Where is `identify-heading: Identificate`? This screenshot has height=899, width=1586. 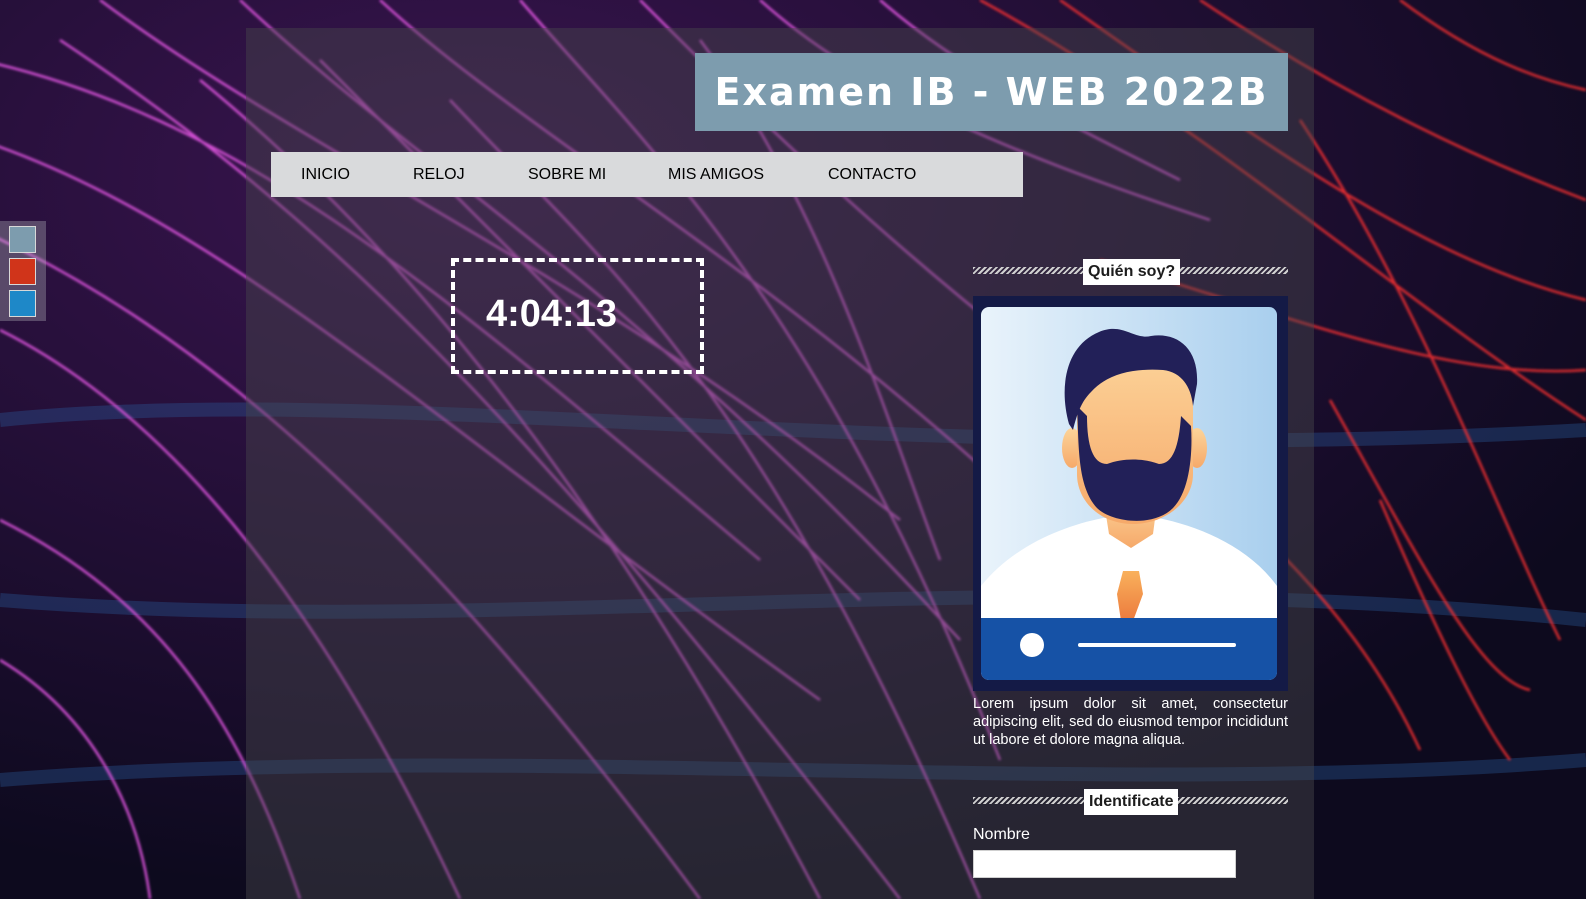
identify-heading: Identificate is located at coordinates (1130, 802).